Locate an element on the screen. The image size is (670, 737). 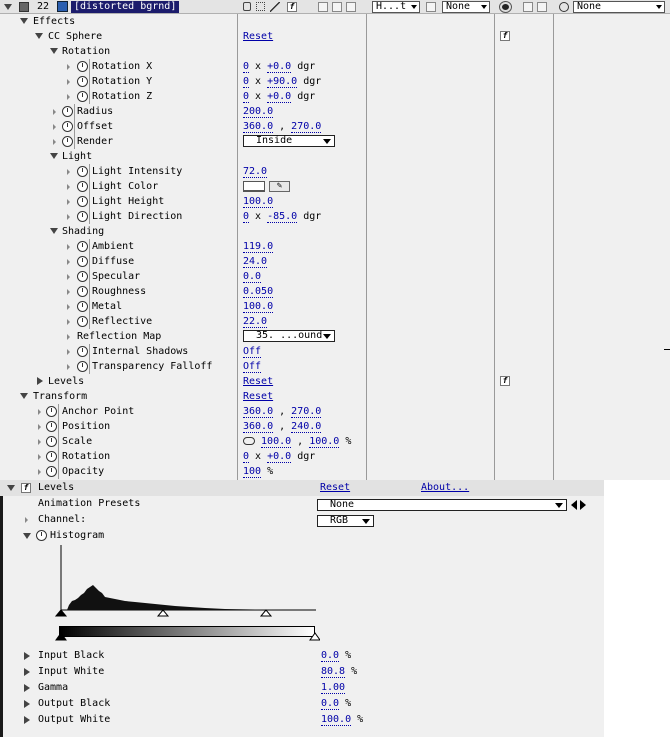
expand-gamma-icon is located at coordinates (27, 688).